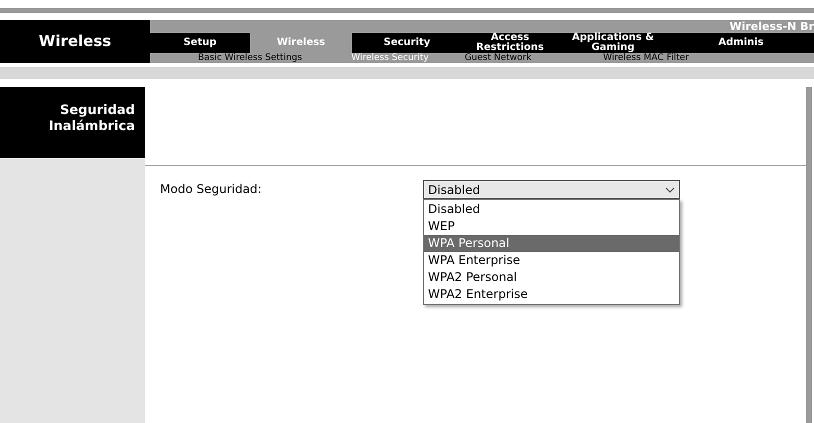 Image resolution: width=814 pixels, height=423 pixels. I want to click on field-label: Modo Seguridad:, so click(211, 189).